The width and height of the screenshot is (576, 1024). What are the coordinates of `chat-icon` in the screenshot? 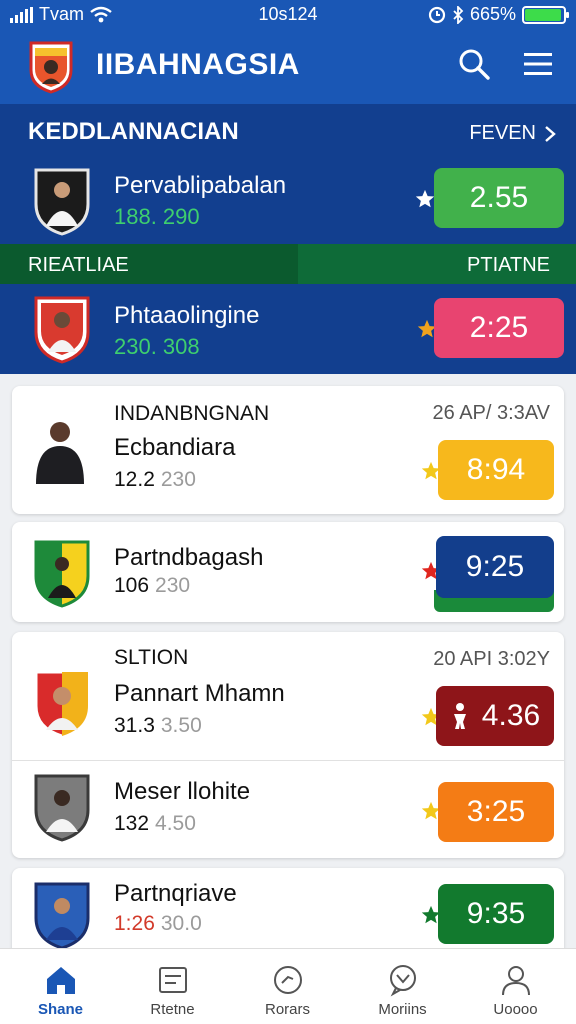 It's located at (403, 981).